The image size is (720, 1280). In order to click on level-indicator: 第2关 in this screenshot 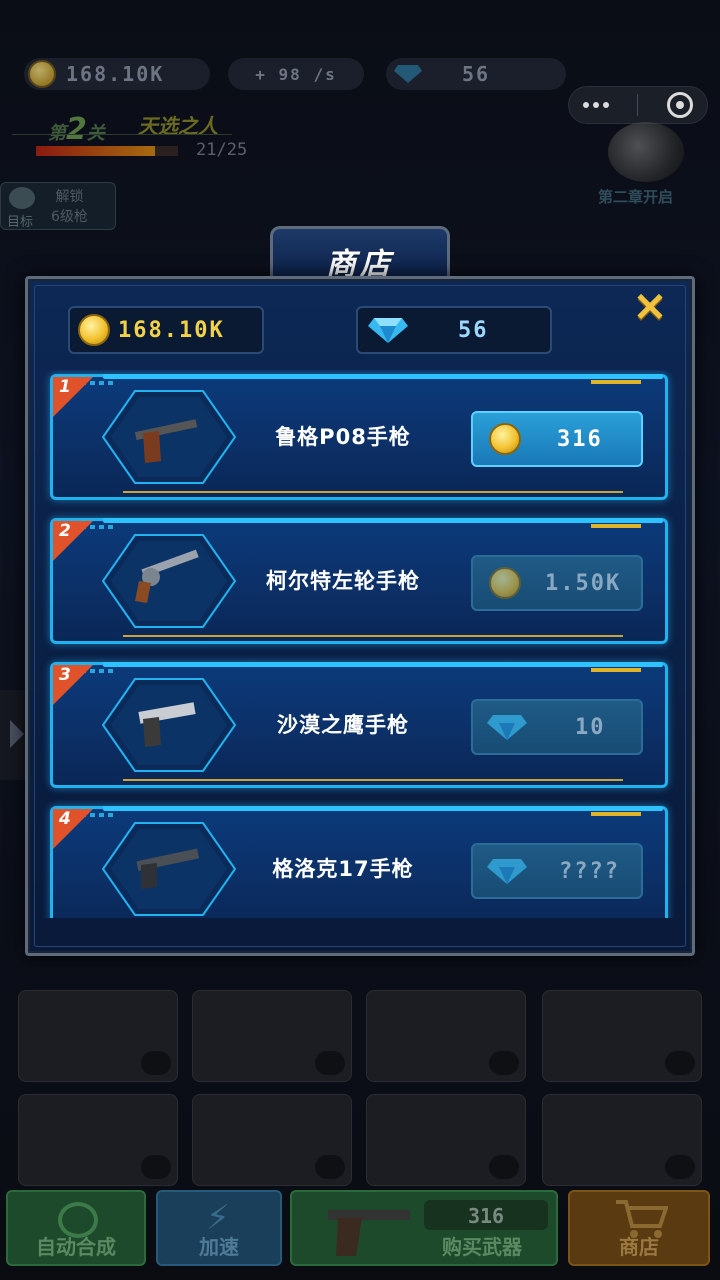, I will do `click(76, 129)`.